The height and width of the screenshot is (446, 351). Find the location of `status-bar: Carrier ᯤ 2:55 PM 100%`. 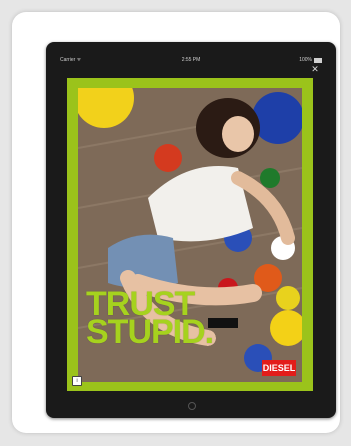

status-bar: Carrier ᯤ 2:55 PM 100% is located at coordinates (191, 60).